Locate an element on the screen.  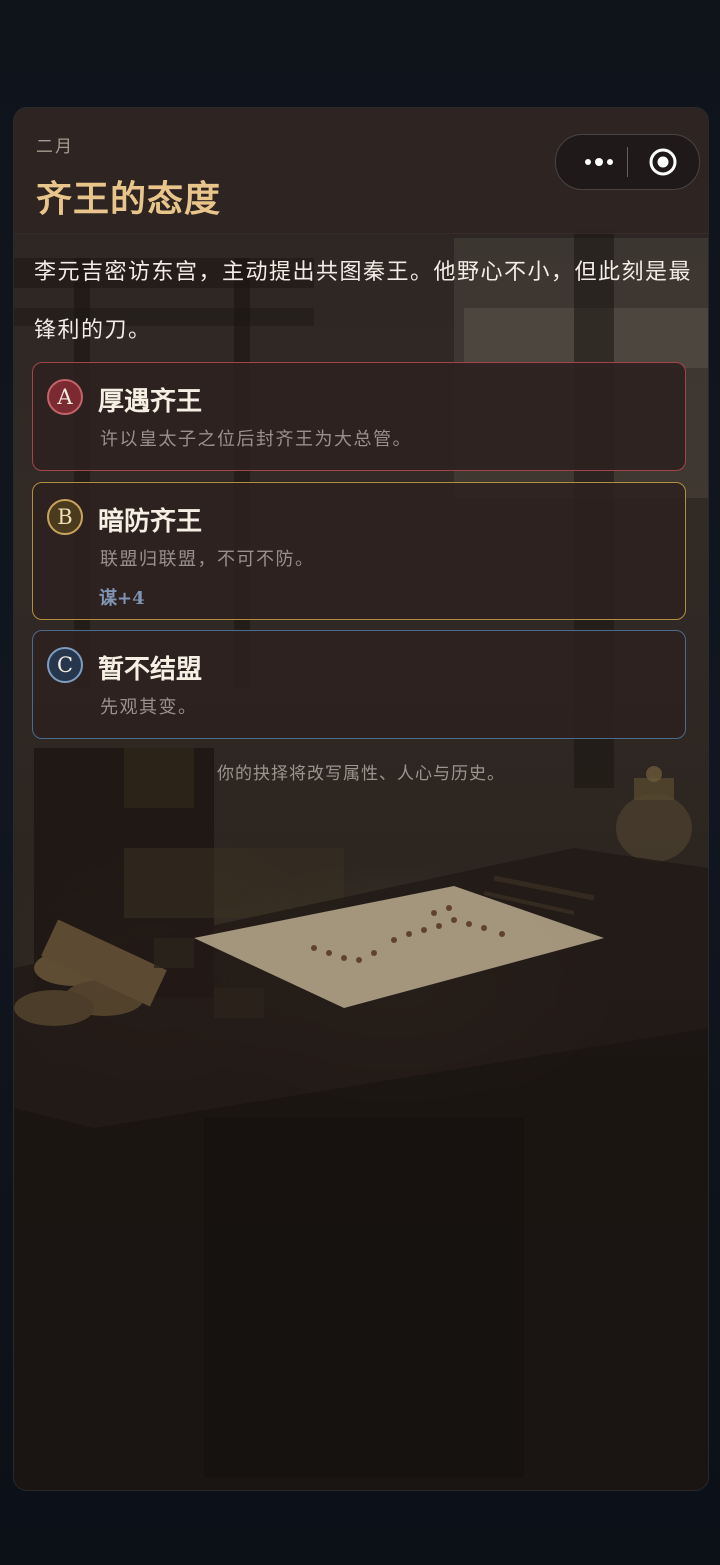
month-label: 二月 is located at coordinates (55, 147).